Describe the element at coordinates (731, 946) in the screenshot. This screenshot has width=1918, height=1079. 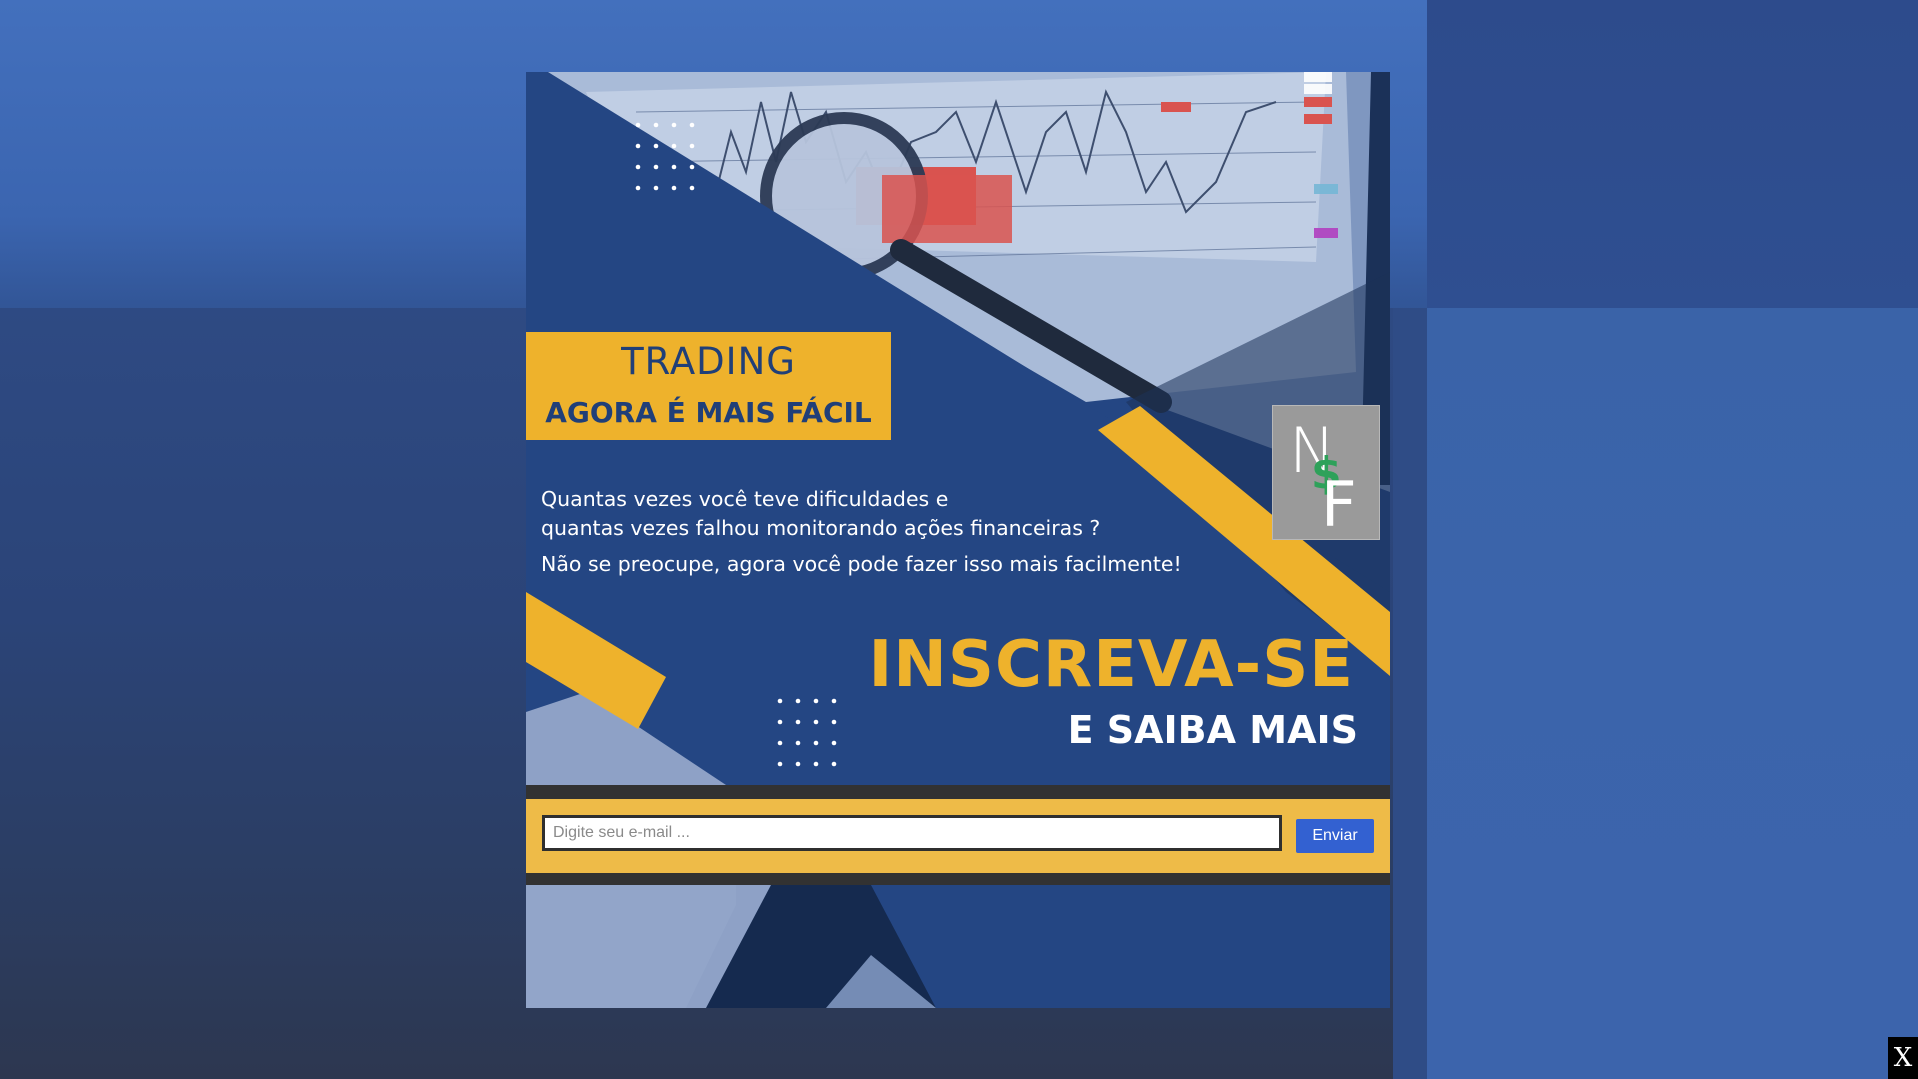
I see `footer-shapes` at that location.